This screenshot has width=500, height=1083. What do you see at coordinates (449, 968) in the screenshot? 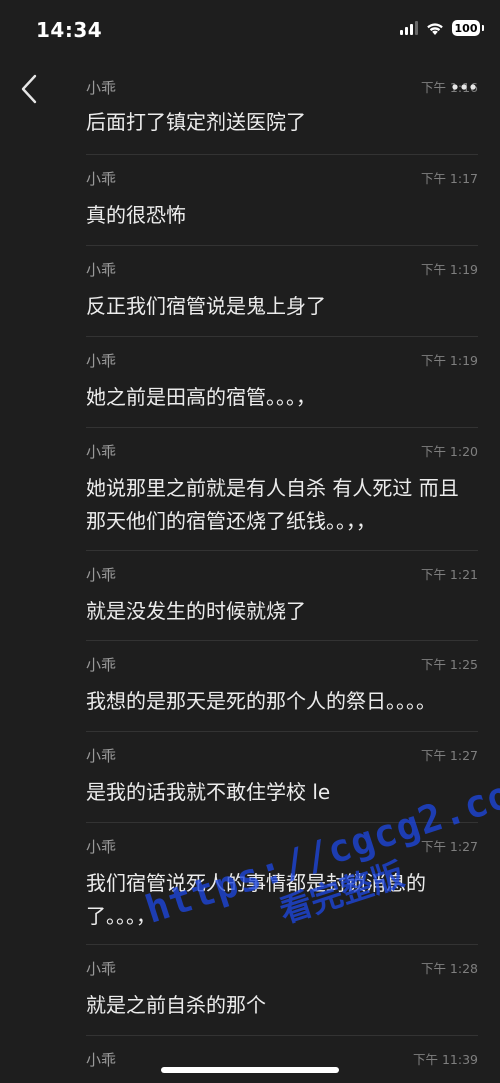
I see `message-time: 下午 1:28` at bounding box center [449, 968].